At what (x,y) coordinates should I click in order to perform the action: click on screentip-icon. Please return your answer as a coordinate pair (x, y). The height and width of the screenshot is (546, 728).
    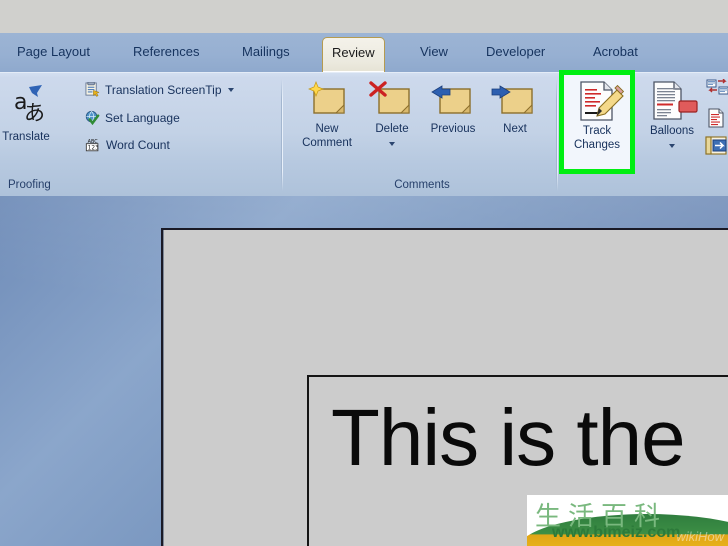
    Looking at the image, I should click on (92, 89).